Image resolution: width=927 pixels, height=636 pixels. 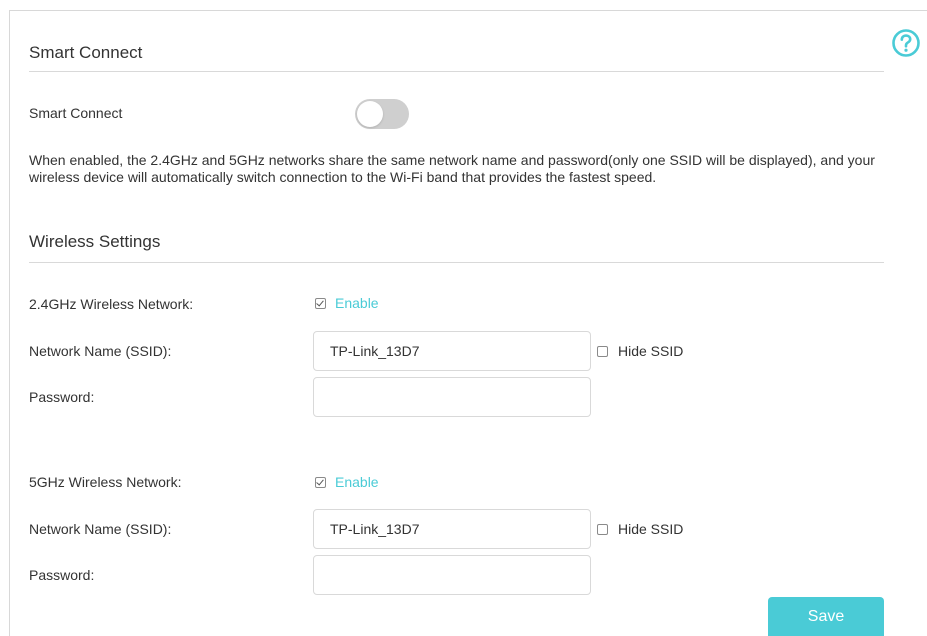 What do you see at coordinates (86, 52) in the screenshot?
I see `smart-connect-section-title: Smart Connect` at bounding box center [86, 52].